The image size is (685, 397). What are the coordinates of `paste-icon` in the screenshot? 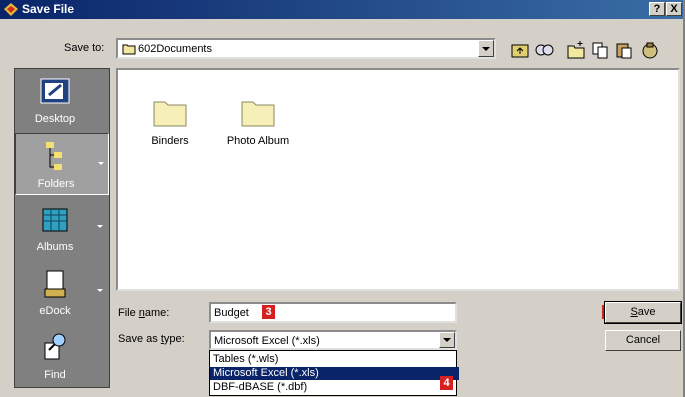 It's located at (624, 50).